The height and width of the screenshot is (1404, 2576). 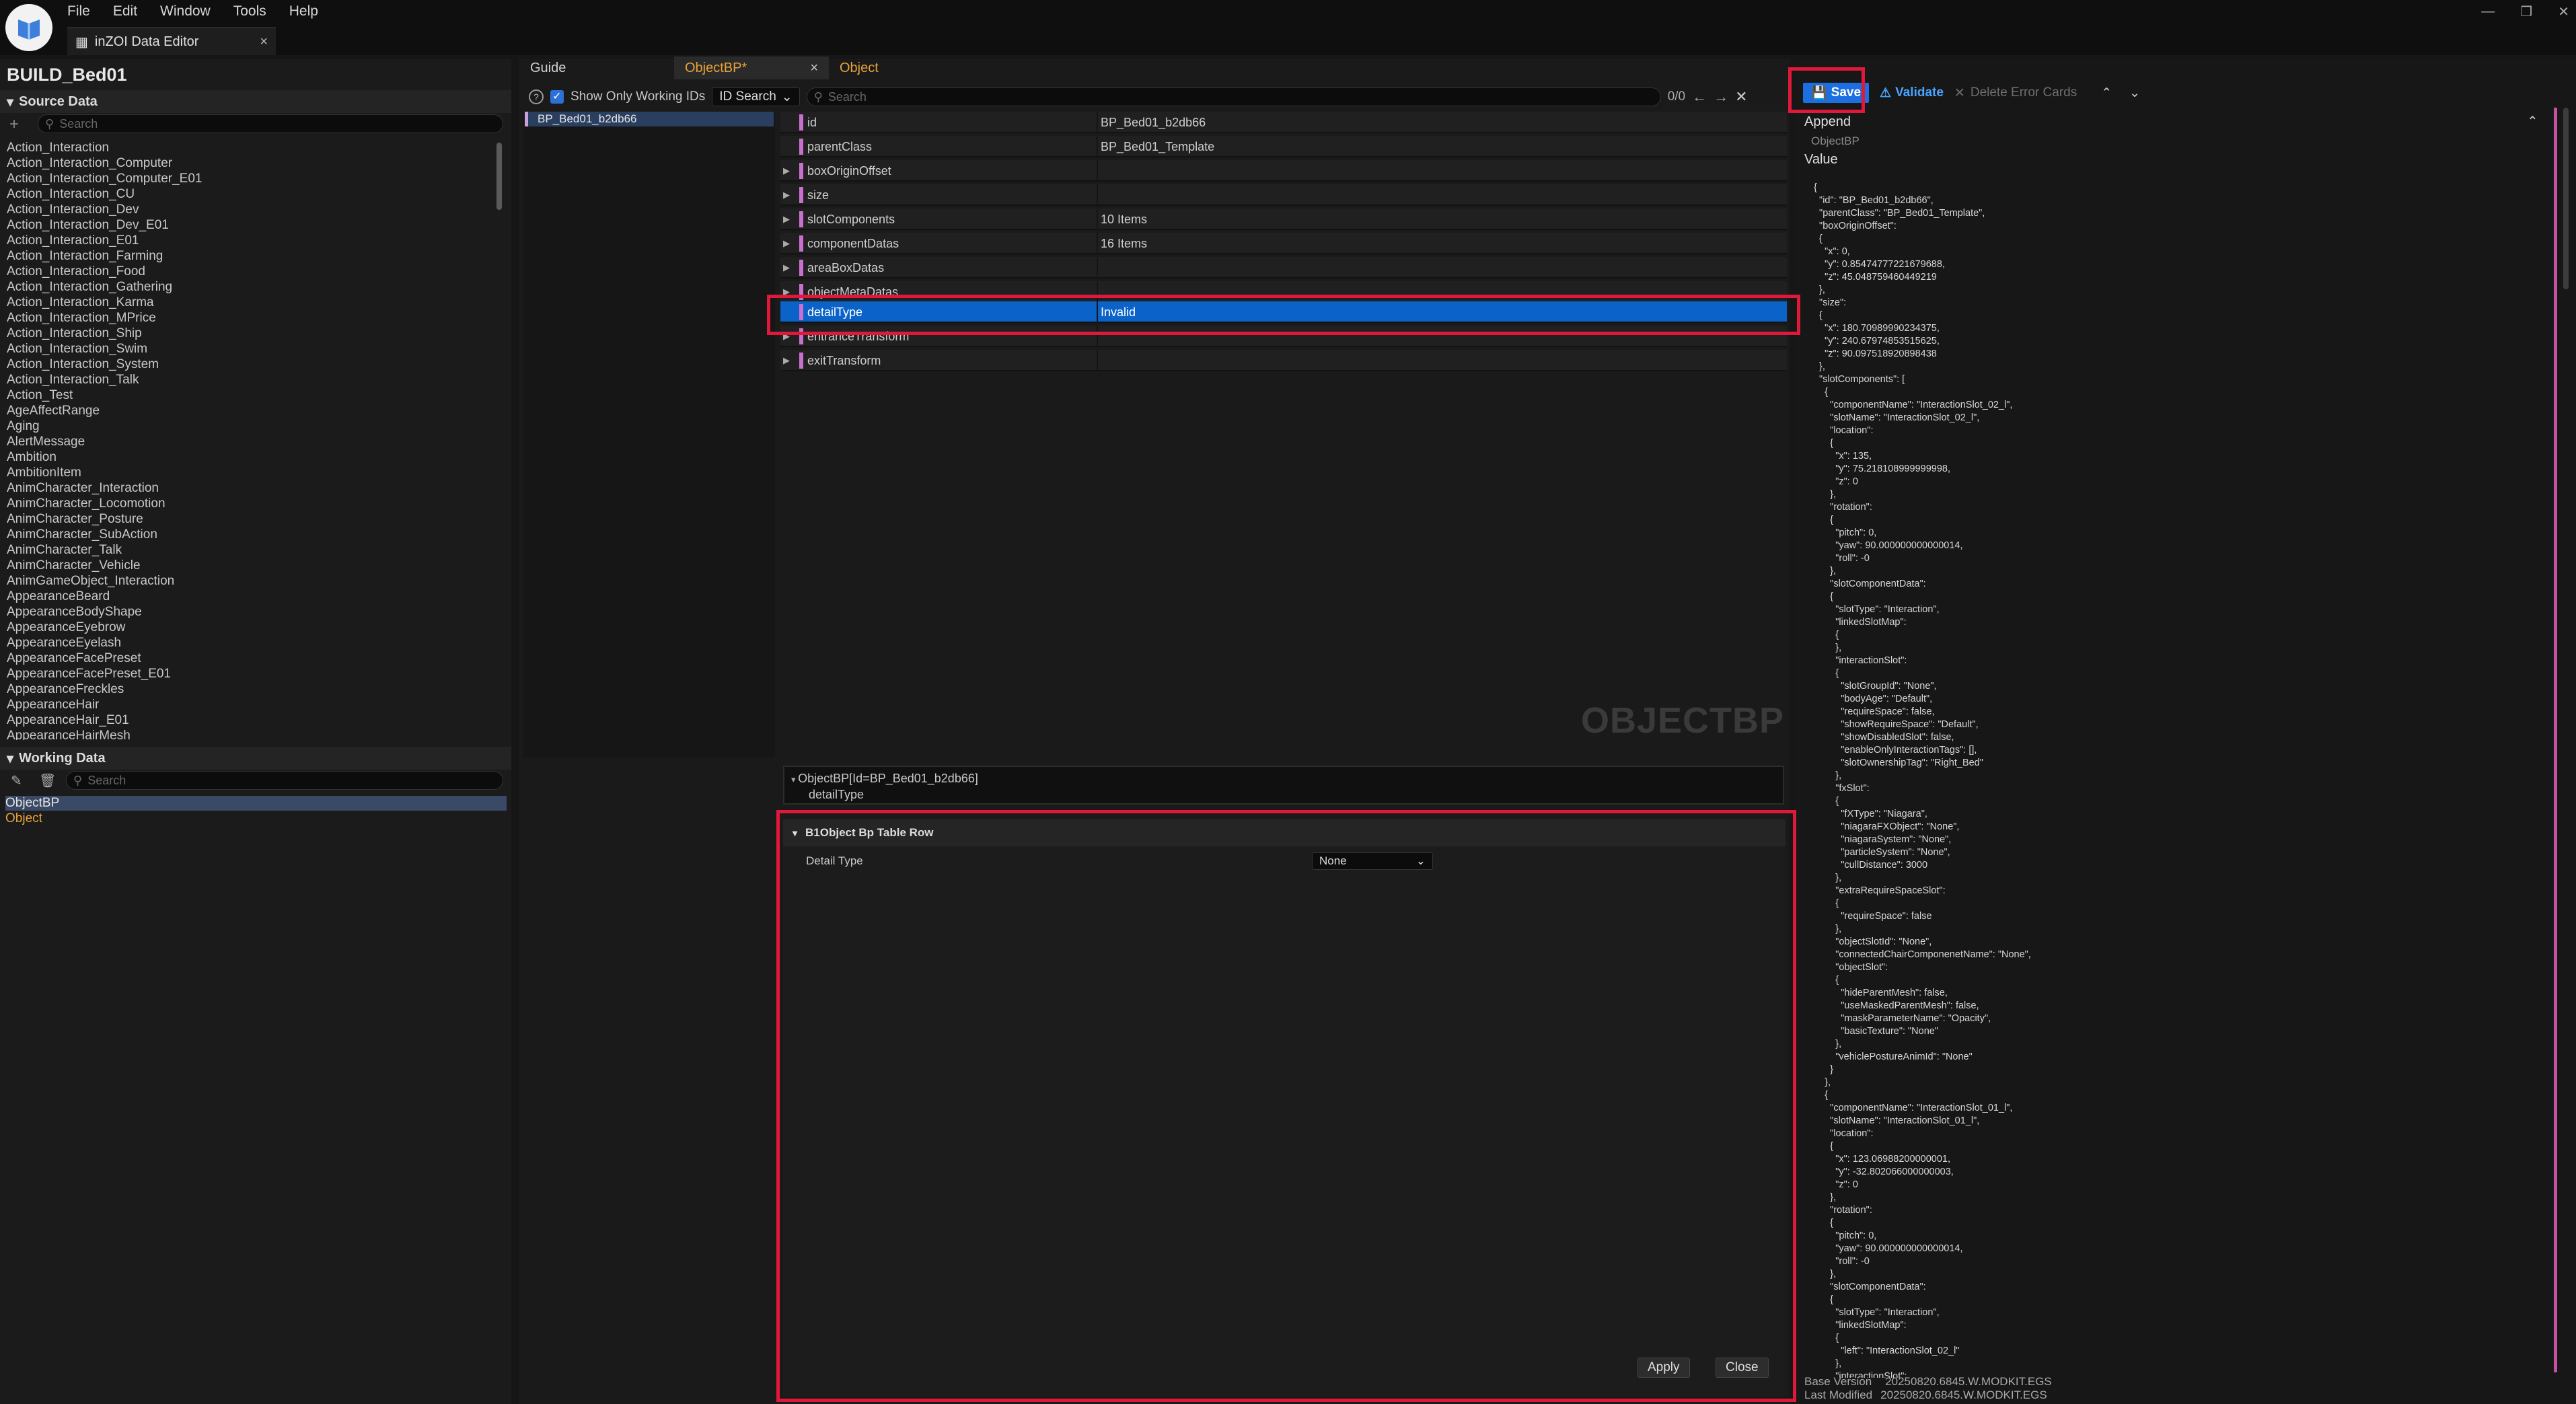 What do you see at coordinates (252, 241) in the screenshot?
I see `source-item: Action_Interaction_E01` at bounding box center [252, 241].